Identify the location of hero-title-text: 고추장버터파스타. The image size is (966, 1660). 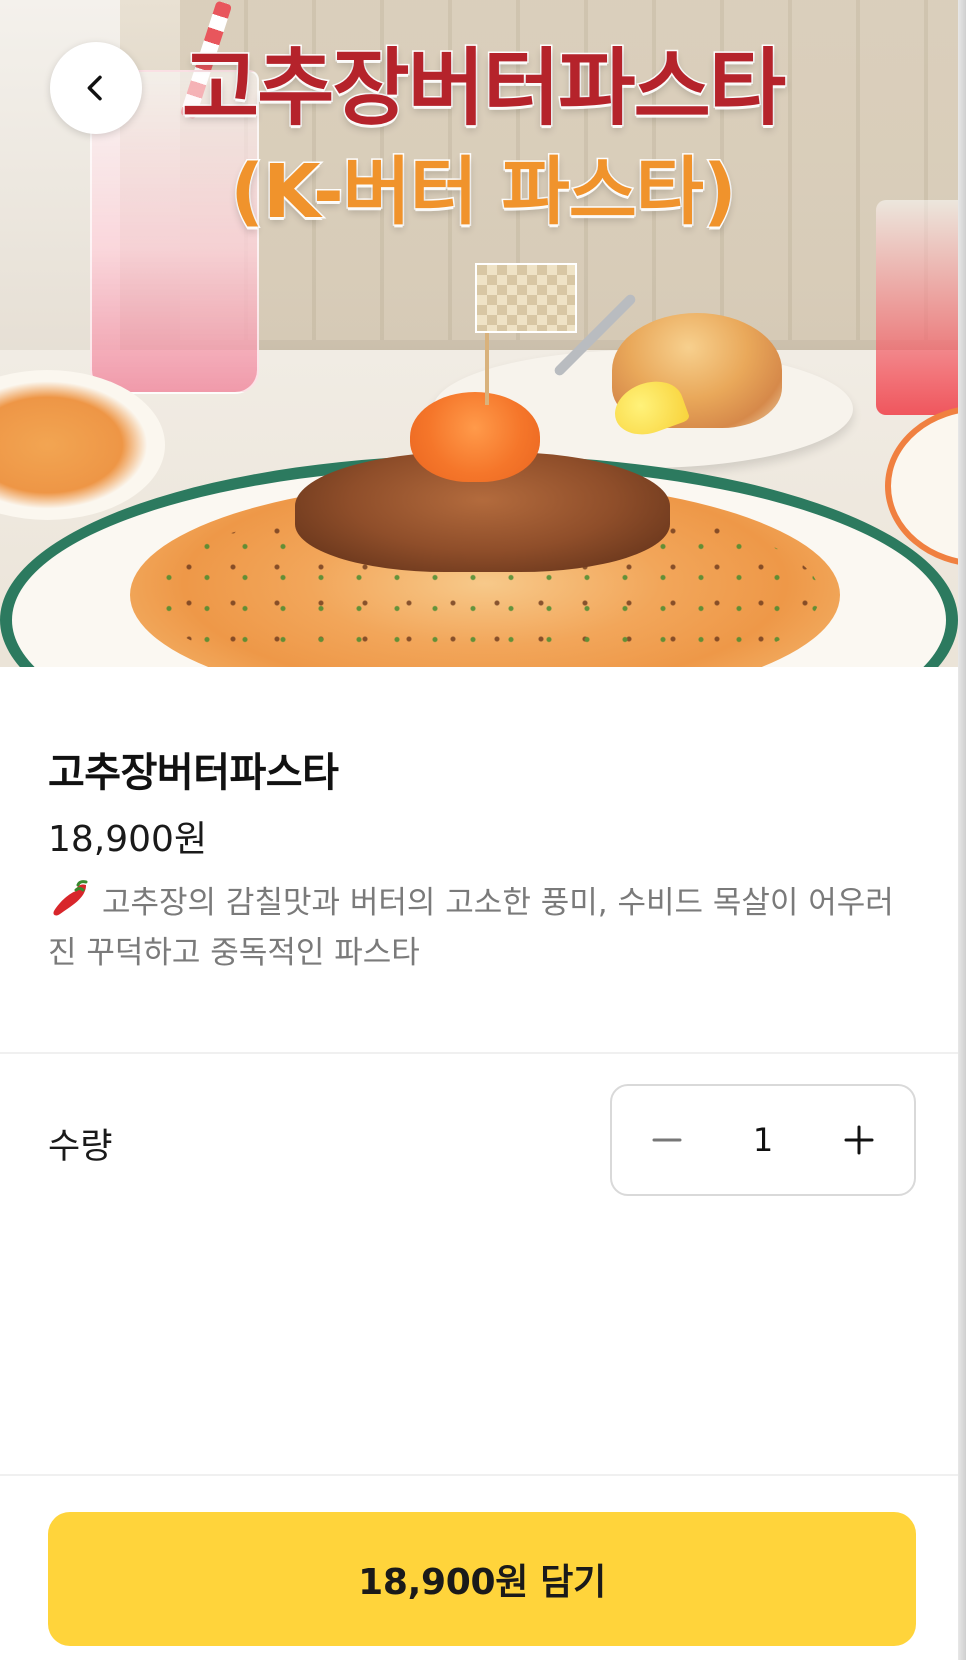
(483, 88).